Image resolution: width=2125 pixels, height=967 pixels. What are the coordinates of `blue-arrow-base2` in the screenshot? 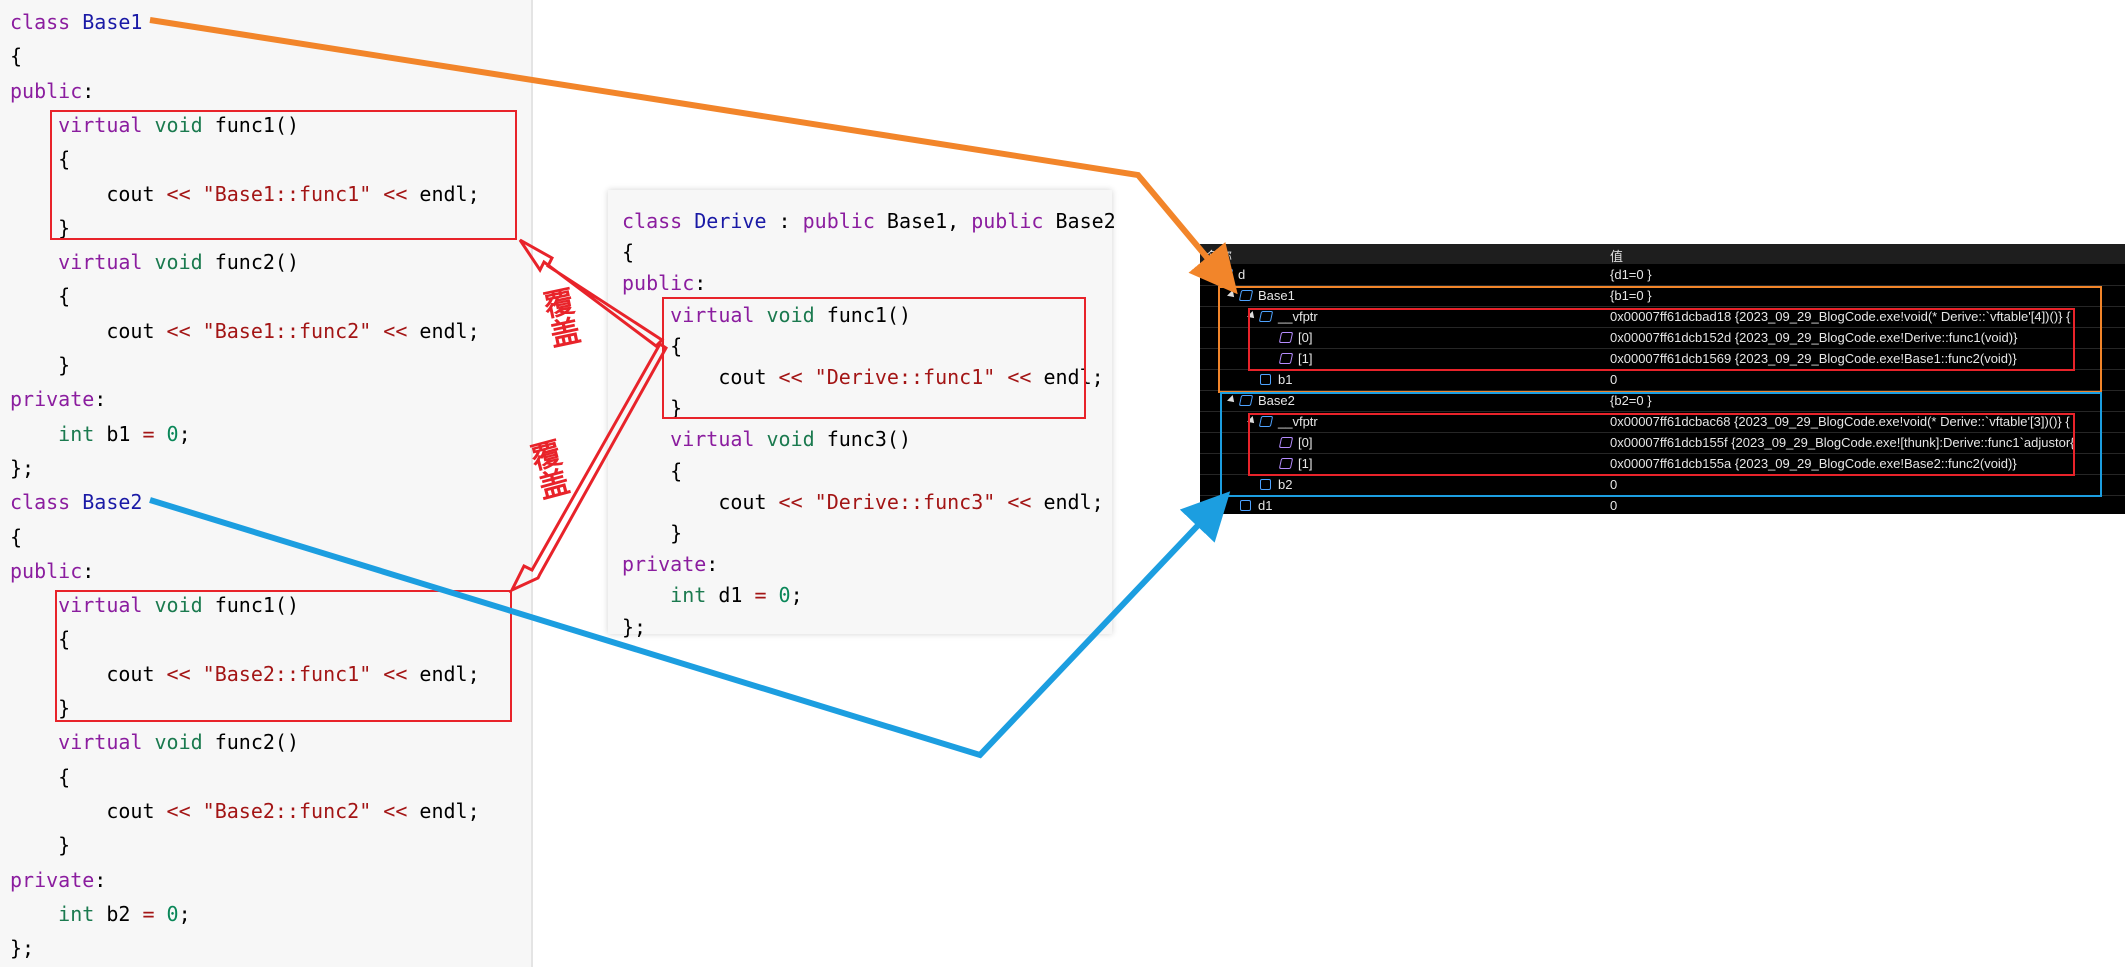 It's located at (690, 625).